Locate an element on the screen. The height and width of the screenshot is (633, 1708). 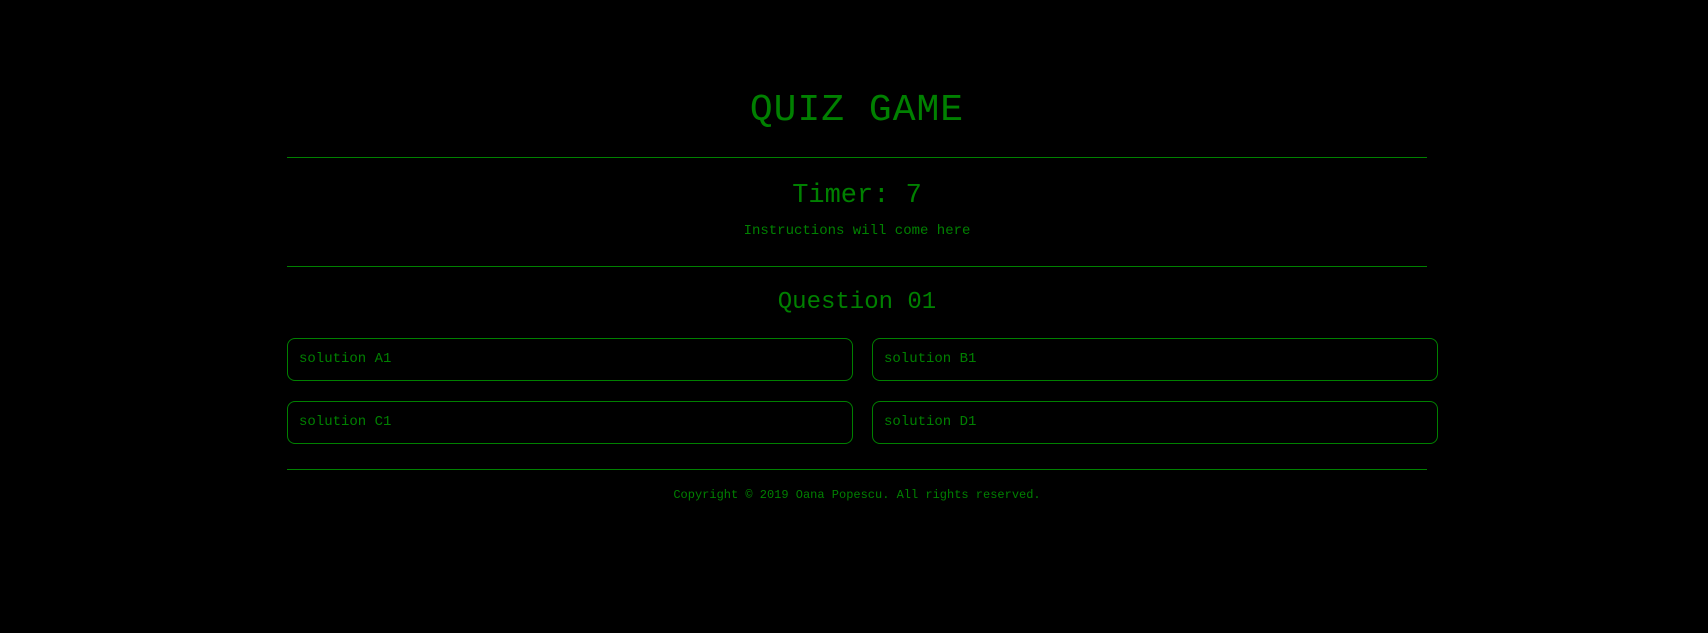
page-title: QUIZ GAME is located at coordinates (857, 110).